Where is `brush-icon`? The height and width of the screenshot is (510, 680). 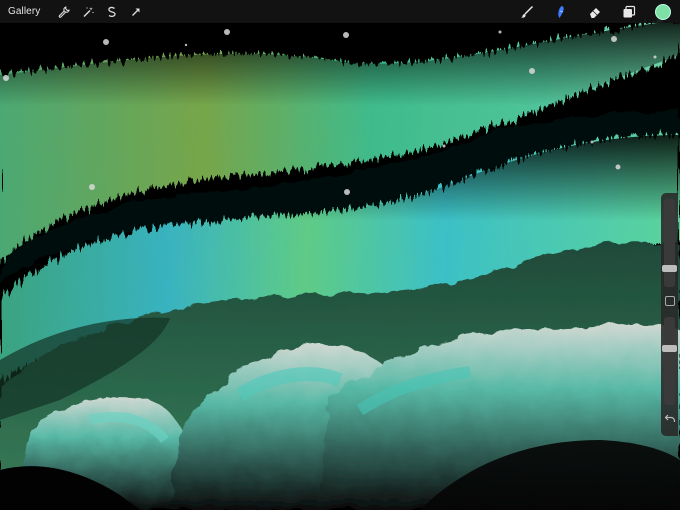 brush-icon is located at coordinates (527, 11).